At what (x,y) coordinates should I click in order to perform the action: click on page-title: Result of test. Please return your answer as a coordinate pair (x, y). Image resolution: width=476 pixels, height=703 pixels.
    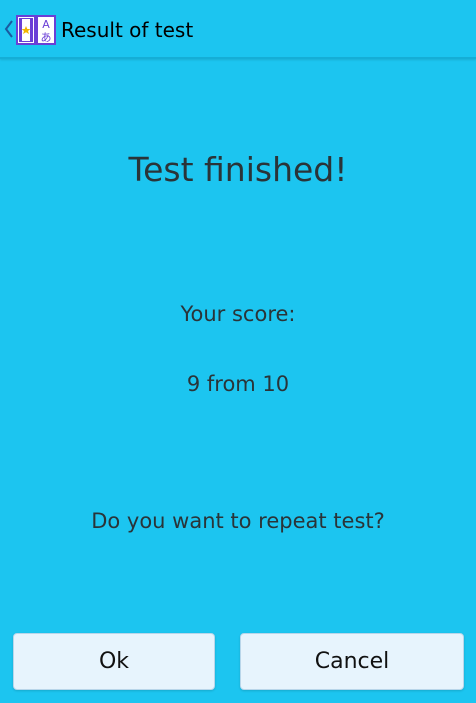
    Looking at the image, I should click on (127, 30).